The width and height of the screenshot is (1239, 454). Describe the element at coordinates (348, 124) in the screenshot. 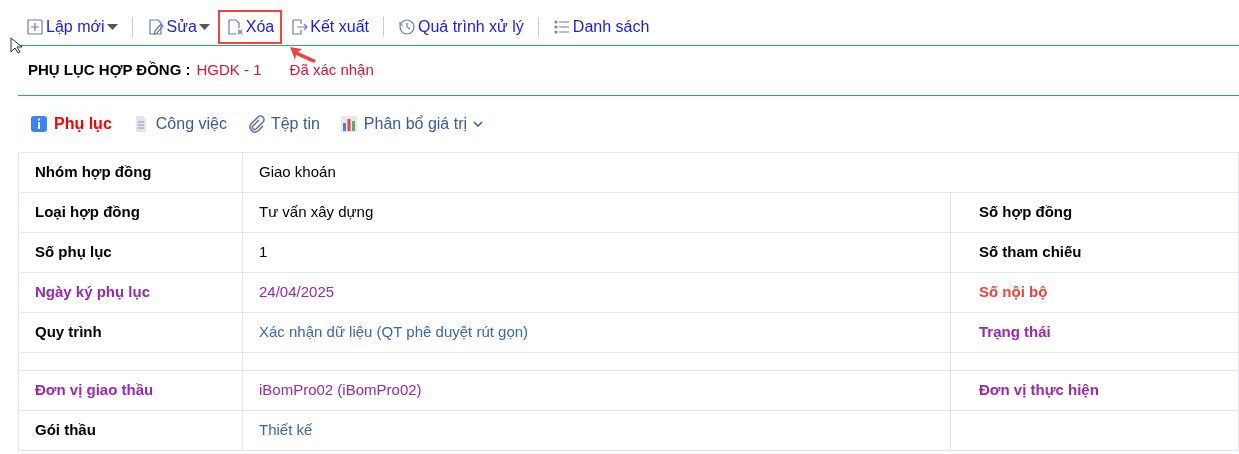

I see `bar-chart-icon` at that location.